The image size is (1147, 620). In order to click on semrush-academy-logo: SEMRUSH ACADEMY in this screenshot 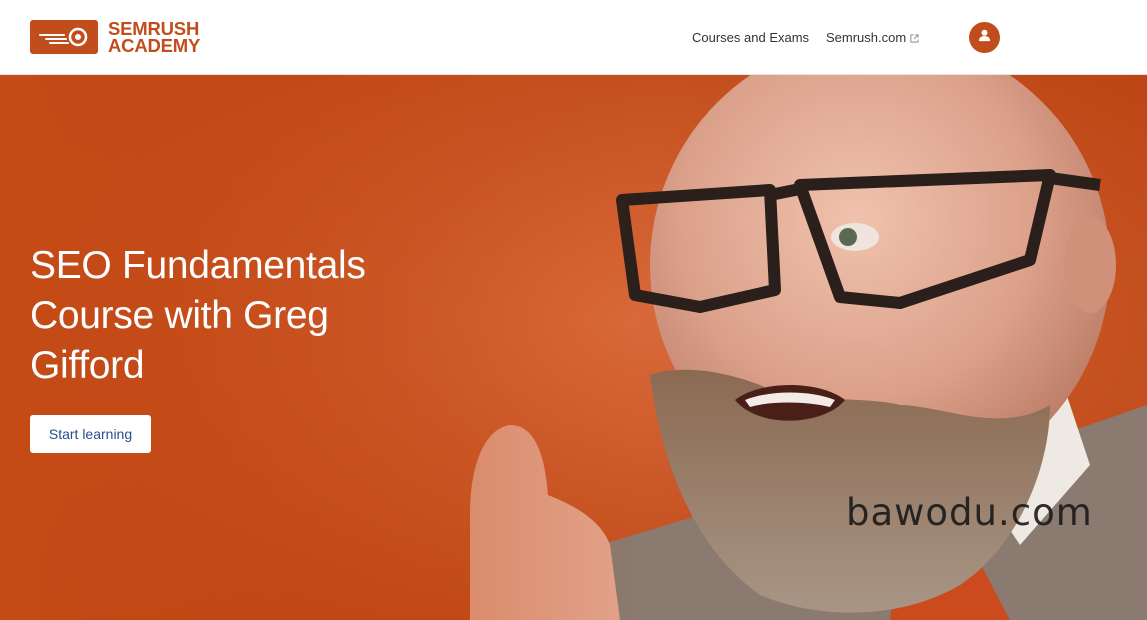, I will do `click(115, 37)`.